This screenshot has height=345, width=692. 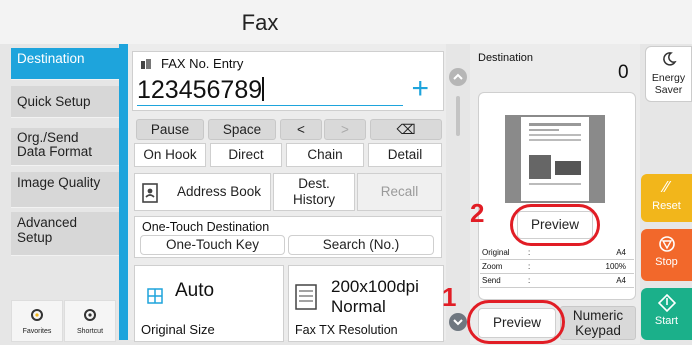 What do you see at coordinates (260, 22) in the screenshot?
I see `page-title: Fax` at bounding box center [260, 22].